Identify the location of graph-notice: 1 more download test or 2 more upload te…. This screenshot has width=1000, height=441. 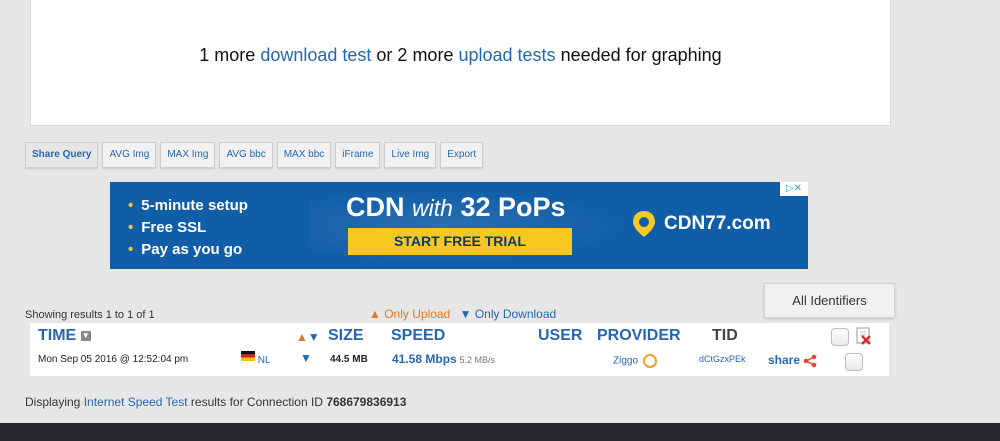
(460, 55).